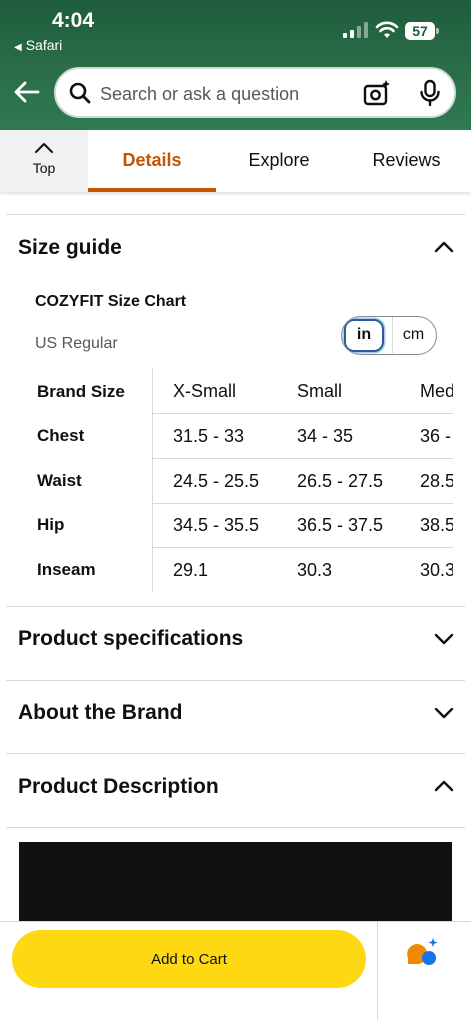 This screenshot has width=471, height=1020. I want to click on search-bar, so click(255, 92).